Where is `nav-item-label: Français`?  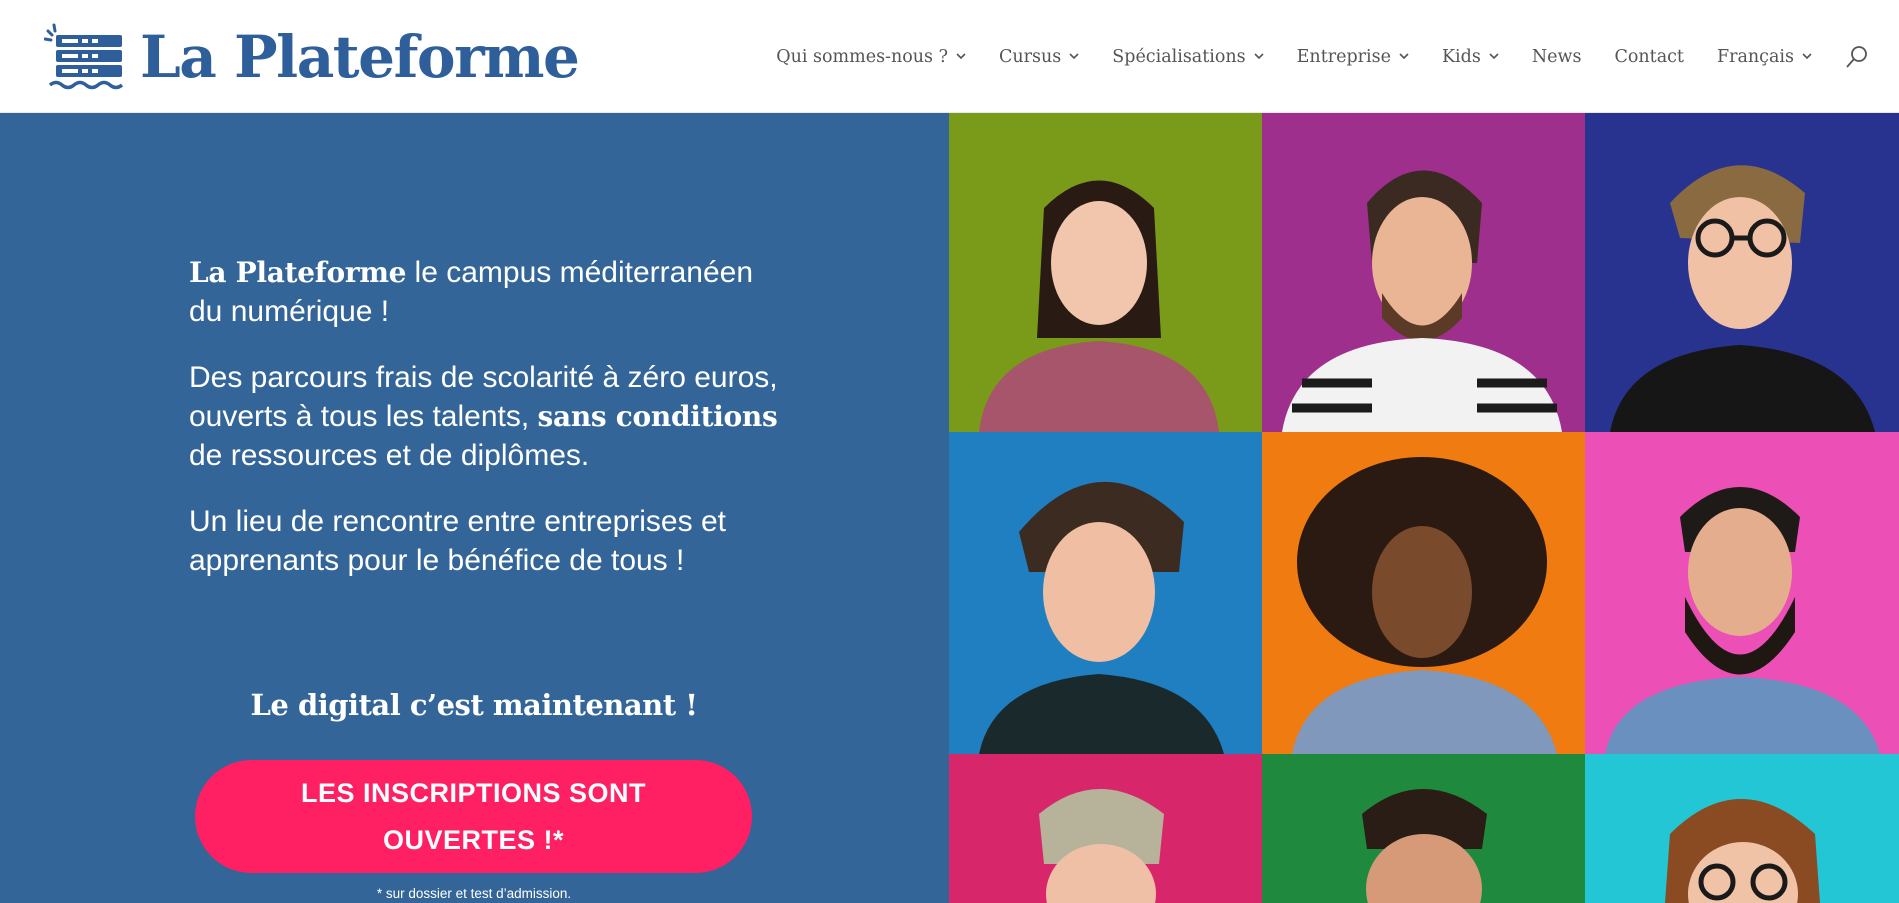 nav-item-label: Français is located at coordinates (1755, 56).